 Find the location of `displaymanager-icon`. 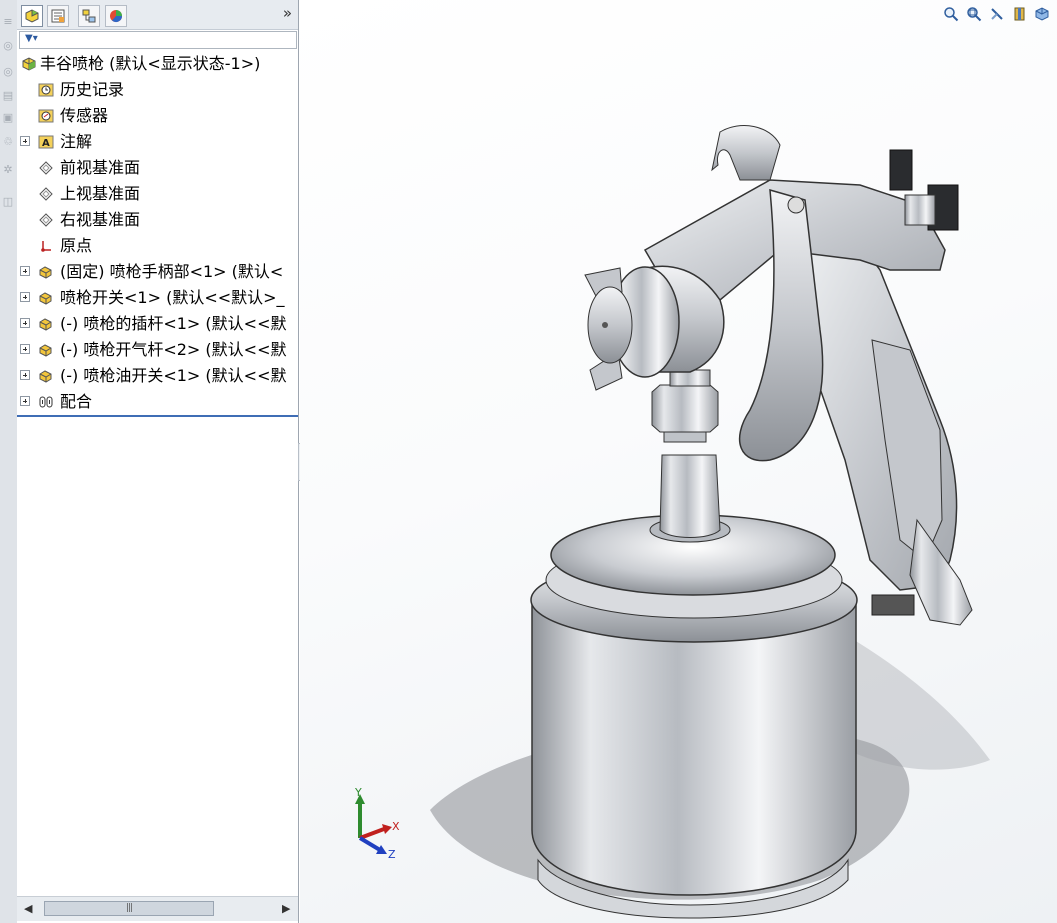

displaymanager-icon is located at coordinates (116, 16).